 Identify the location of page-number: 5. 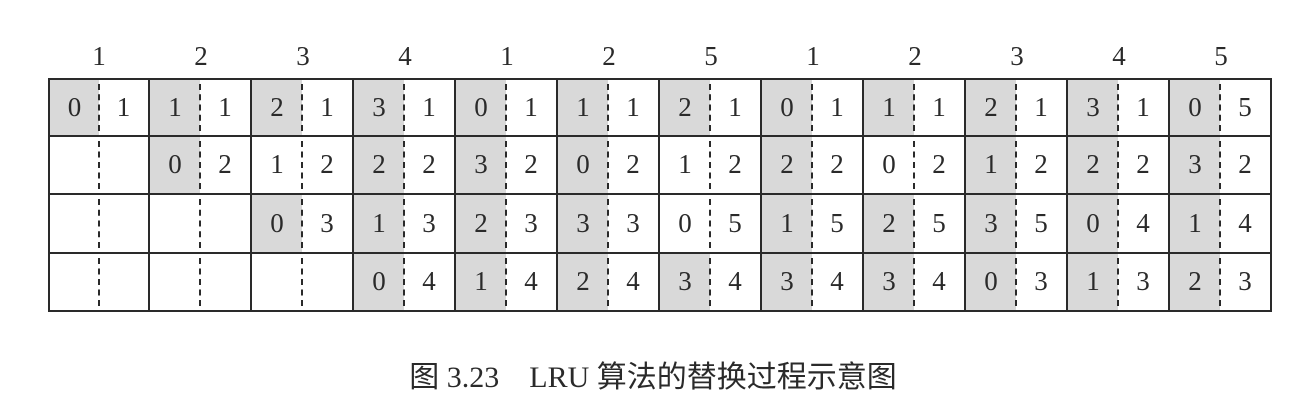
(939, 222).